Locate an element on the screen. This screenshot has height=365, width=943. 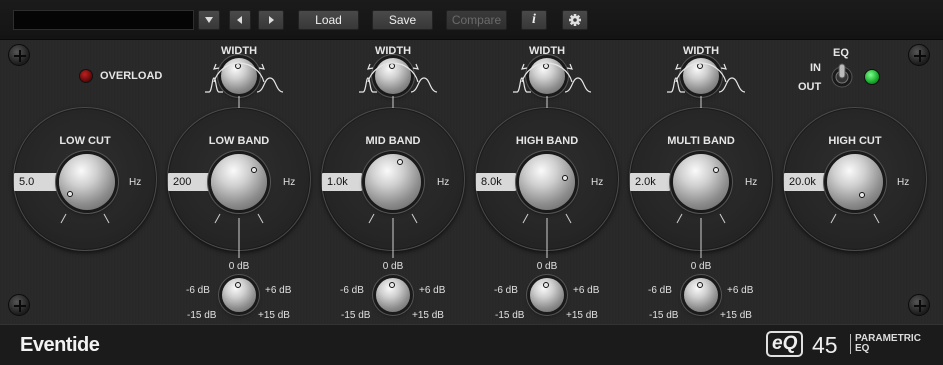
low-band-gain-knob is located at coordinates (239, 295).